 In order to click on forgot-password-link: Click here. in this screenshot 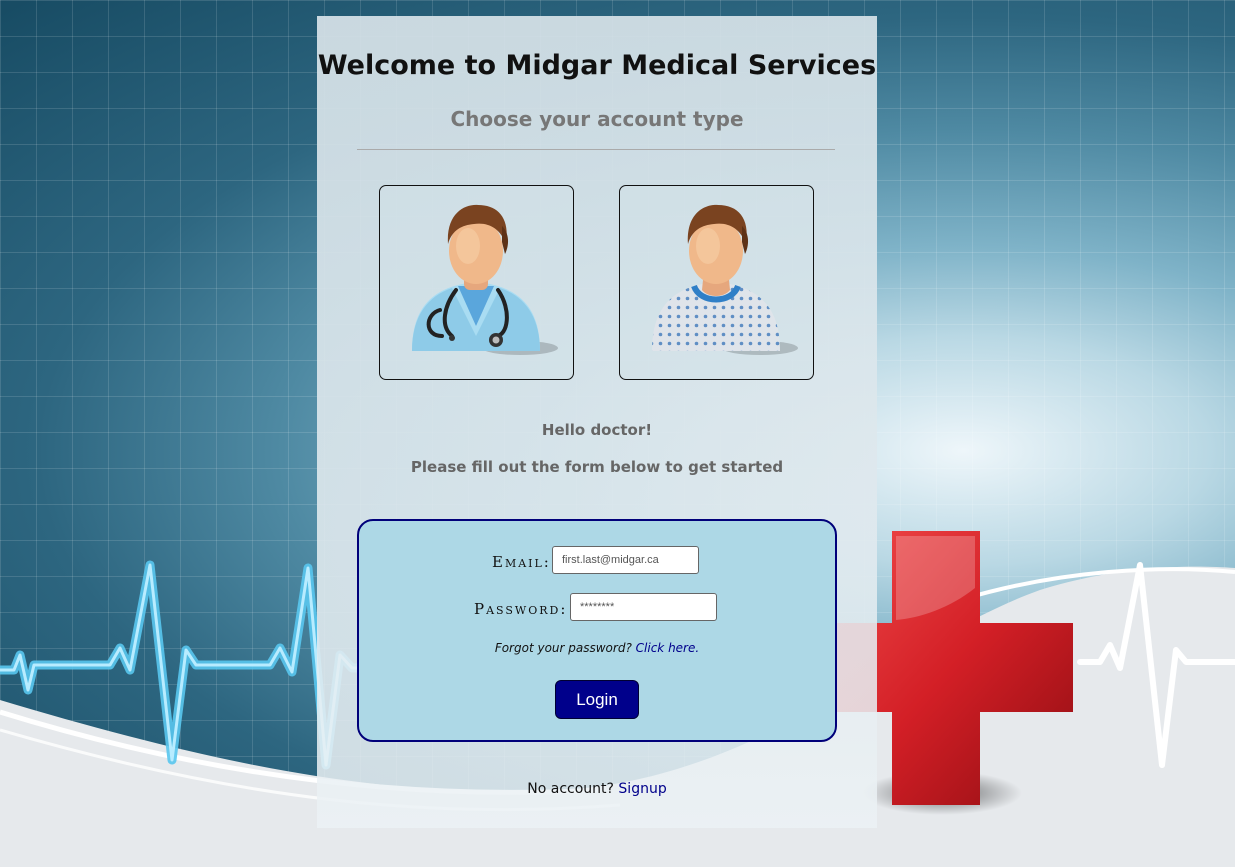, I will do `click(668, 648)`.